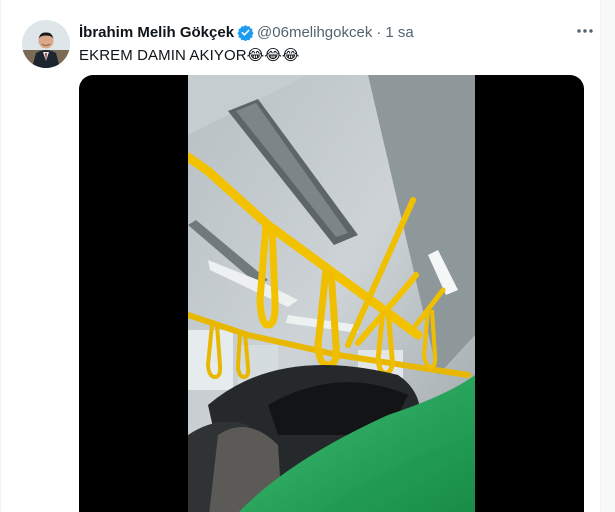 The image size is (615, 512). What do you see at coordinates (399, 32) in the screenshot?
I see `timestamp: 1 sa` at bounding box center [399, 32].